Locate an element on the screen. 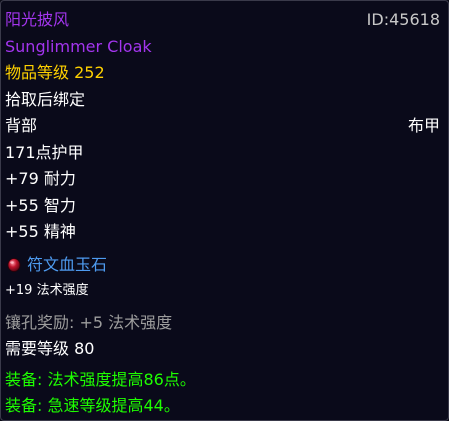 The image size is (449, 421). binding-text: 拾取后绑定 is located at coordinates (45, 99).